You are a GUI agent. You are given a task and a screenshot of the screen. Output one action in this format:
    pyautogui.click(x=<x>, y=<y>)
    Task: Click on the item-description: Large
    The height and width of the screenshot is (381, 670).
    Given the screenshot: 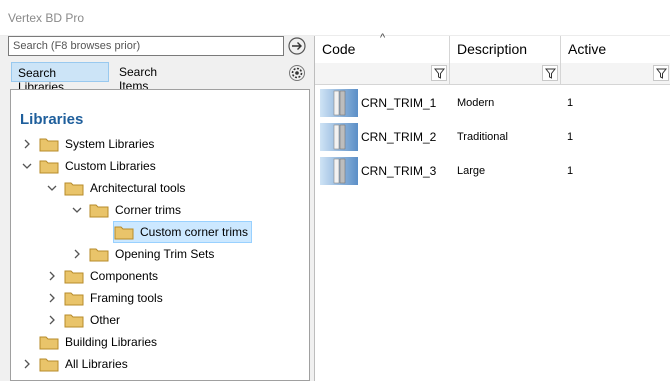 What is the action you would take?
    pyautogui.click(x=471, y=171)
    